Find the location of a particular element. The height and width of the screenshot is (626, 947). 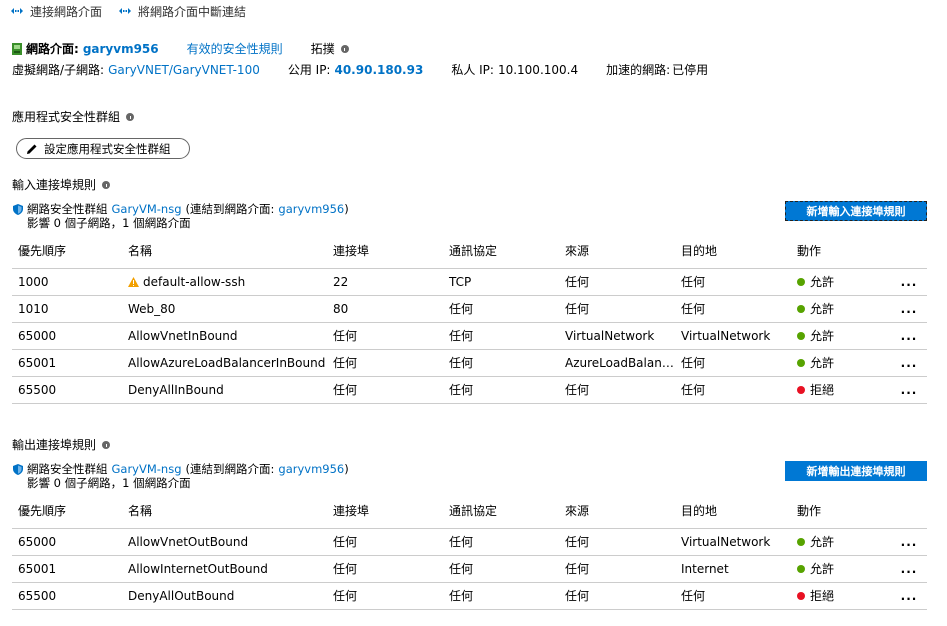

cell-name: DenyAllInBound is located at coordinates (224, 390).